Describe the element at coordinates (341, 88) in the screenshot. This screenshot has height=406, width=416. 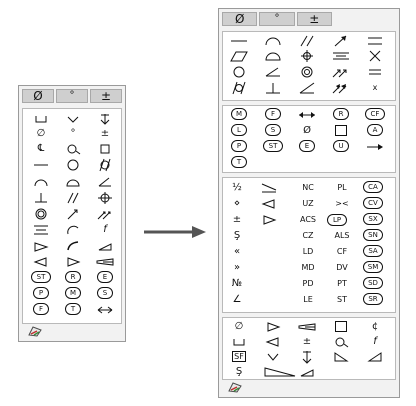
I see `filled-runout-icon` at that location.